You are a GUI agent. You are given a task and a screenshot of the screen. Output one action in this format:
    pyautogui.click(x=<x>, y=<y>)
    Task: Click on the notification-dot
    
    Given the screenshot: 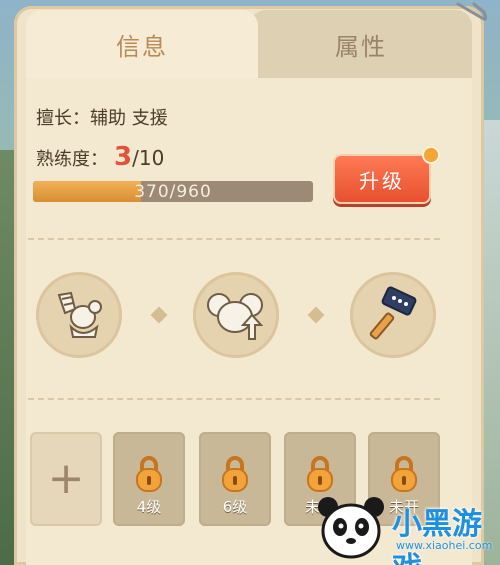 What is the action you would take?
    pyautogui.click(x=431, y=155)
    